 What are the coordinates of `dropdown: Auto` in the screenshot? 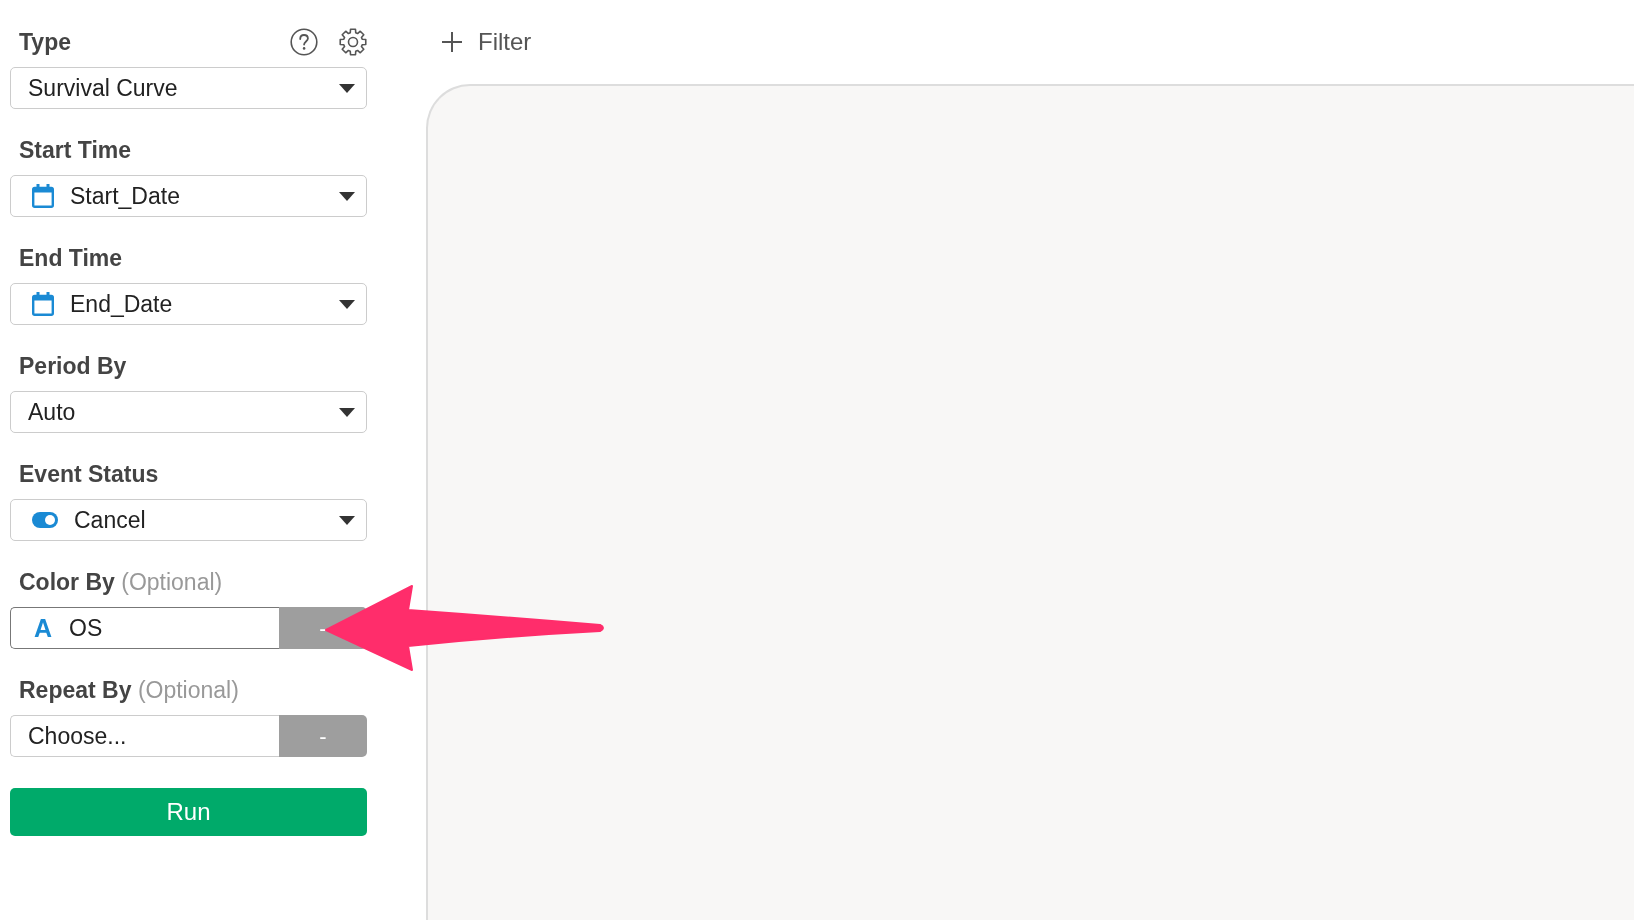 It's located at (188, 412).